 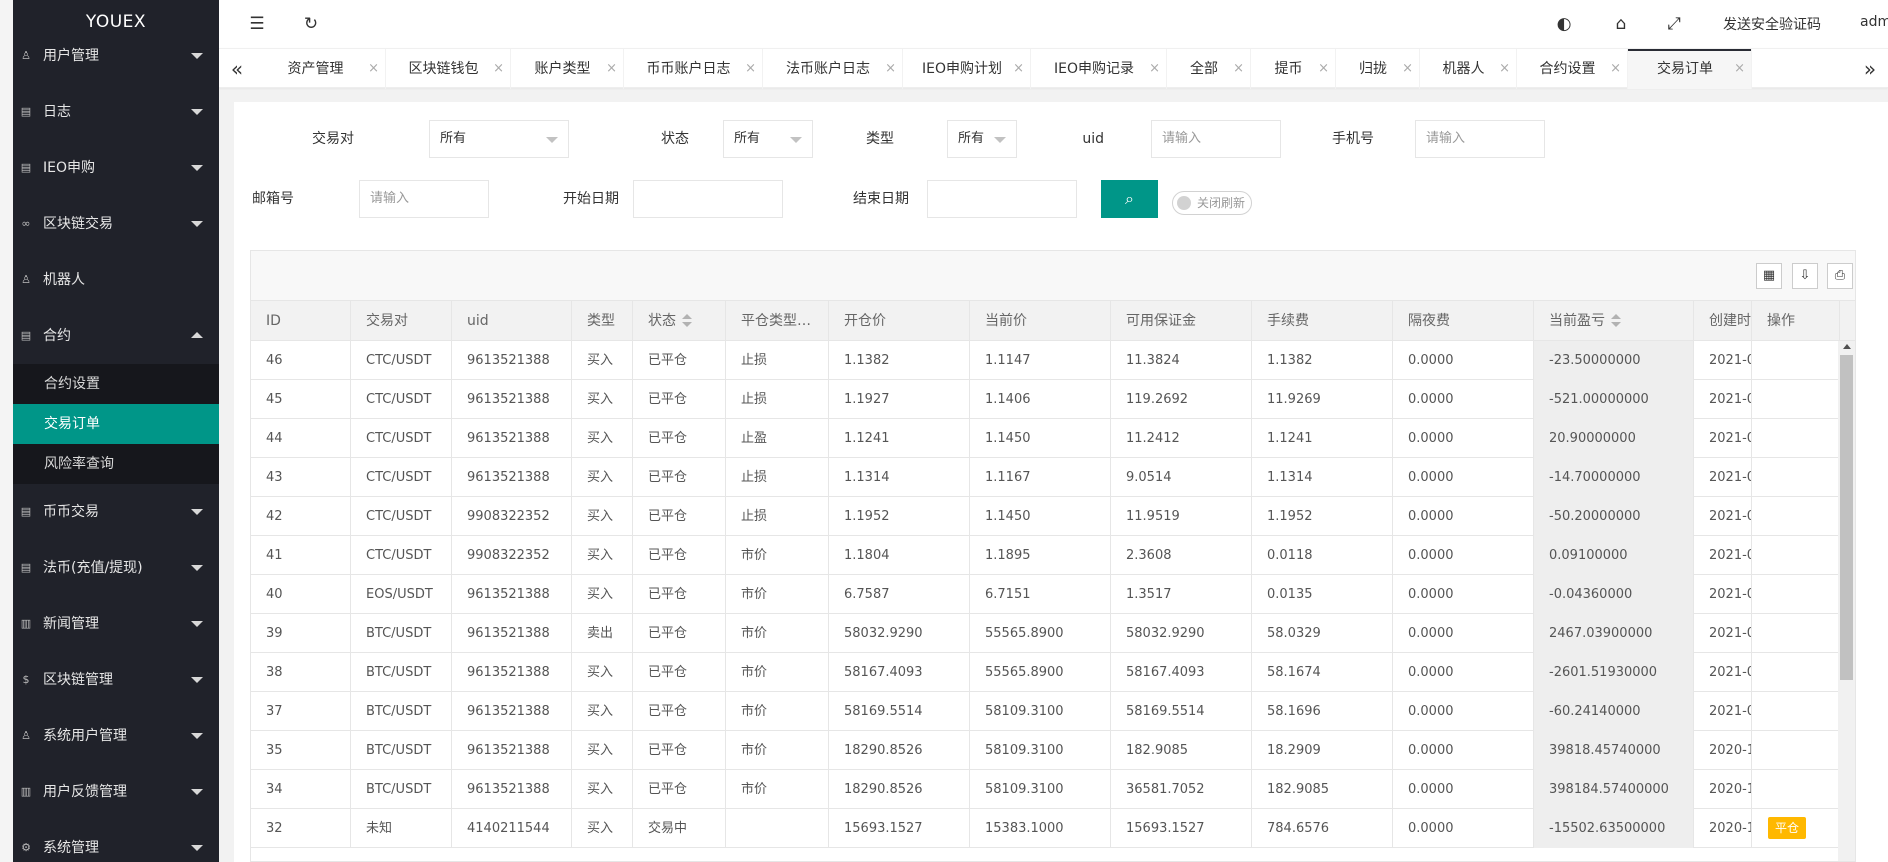 I want to click on tab-item: 交易订单 ×, so click(x=1690, y=69).